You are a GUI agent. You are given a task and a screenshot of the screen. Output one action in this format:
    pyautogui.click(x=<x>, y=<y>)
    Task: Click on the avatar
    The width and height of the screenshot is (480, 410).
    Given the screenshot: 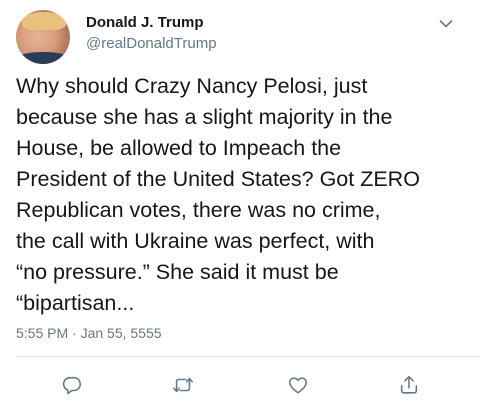 What is the action you would take?
    pyautogui.click(x=43, y=37)
    